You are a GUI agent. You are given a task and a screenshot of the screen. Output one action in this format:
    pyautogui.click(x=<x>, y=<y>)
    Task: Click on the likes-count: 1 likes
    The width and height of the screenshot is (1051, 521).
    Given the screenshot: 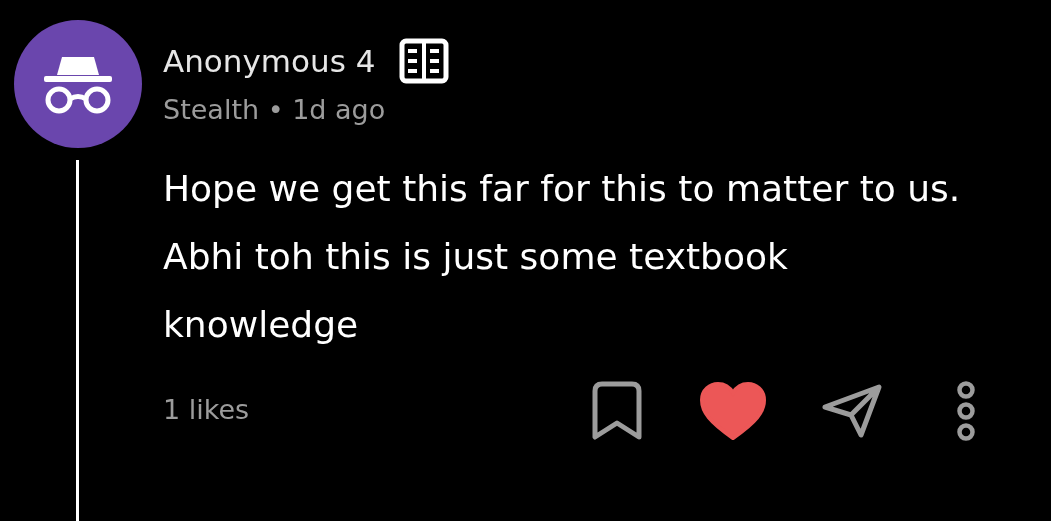 What is the action you would take?
    pyautogui.click(x=206, y=410)
    